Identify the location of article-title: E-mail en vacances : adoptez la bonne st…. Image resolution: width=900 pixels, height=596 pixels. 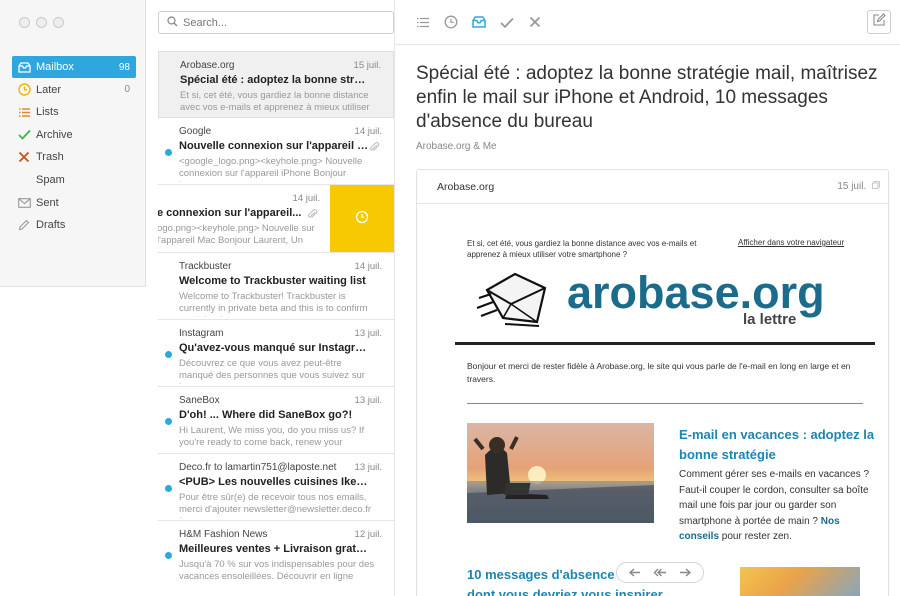
(777, 445).